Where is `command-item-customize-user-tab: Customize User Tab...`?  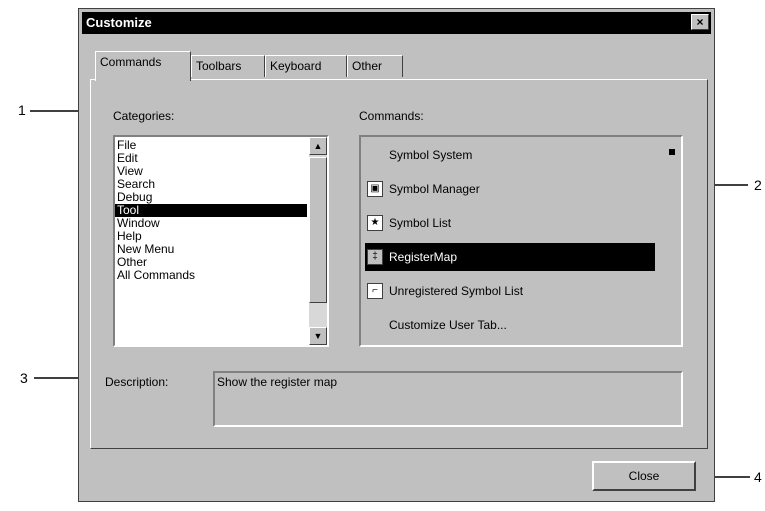 command-item-customize-user-tab: Customize User Tab... is located at coordinates (510, 325).